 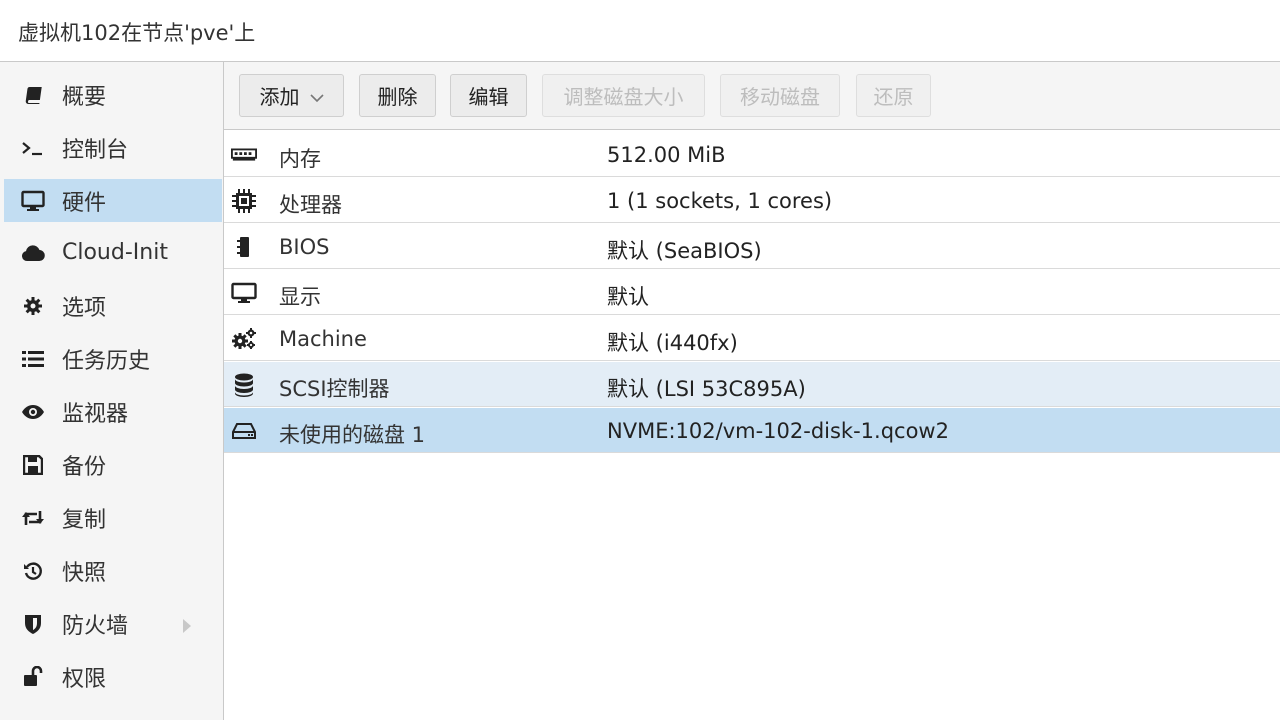 I want to click on row-name: Machine, so click(x=323, y=339).